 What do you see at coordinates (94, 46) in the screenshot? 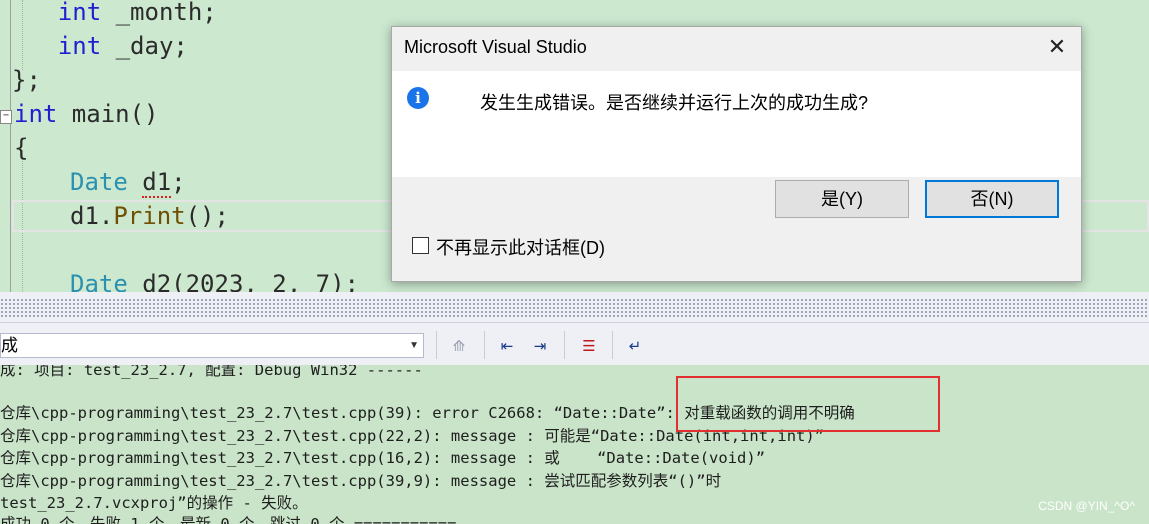
I see `code-line: int _day;` at bounding box center [94, 46].